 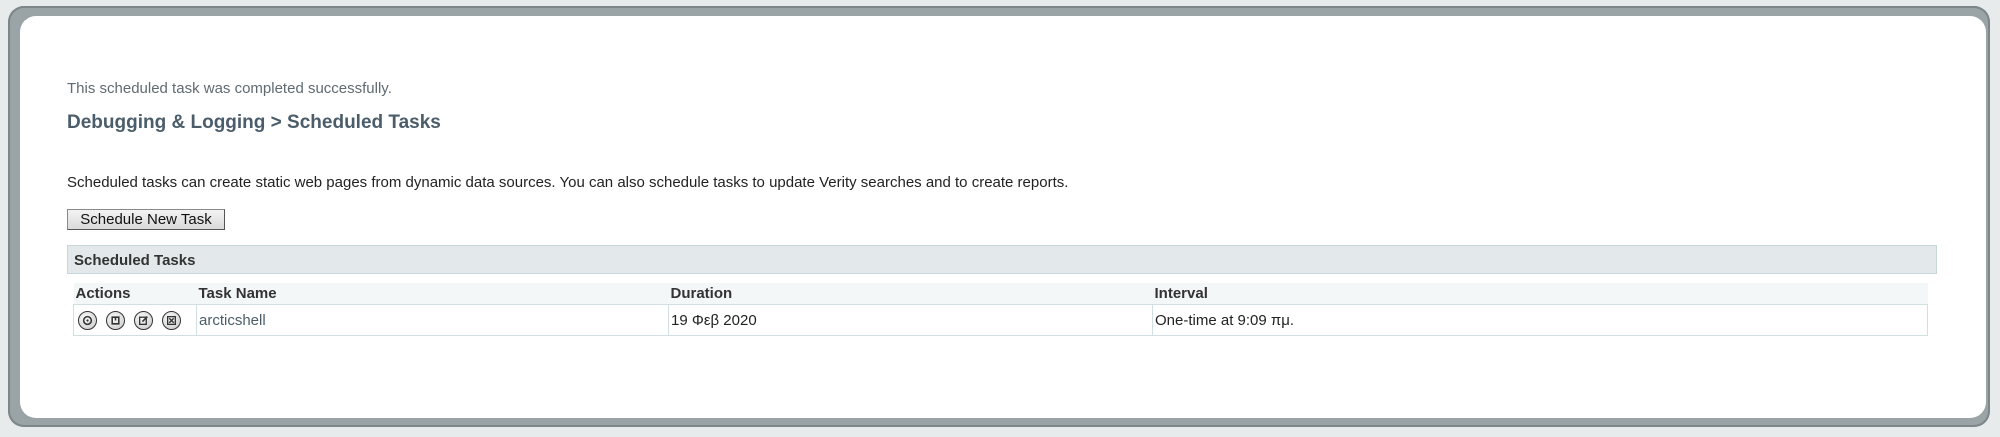 What do you see at coordinates (171, 320) in the screenshot?
I see `delete-icon` at bounding box center [171, 320].